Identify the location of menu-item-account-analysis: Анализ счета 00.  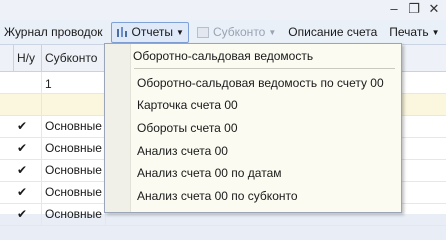
(182, 151).